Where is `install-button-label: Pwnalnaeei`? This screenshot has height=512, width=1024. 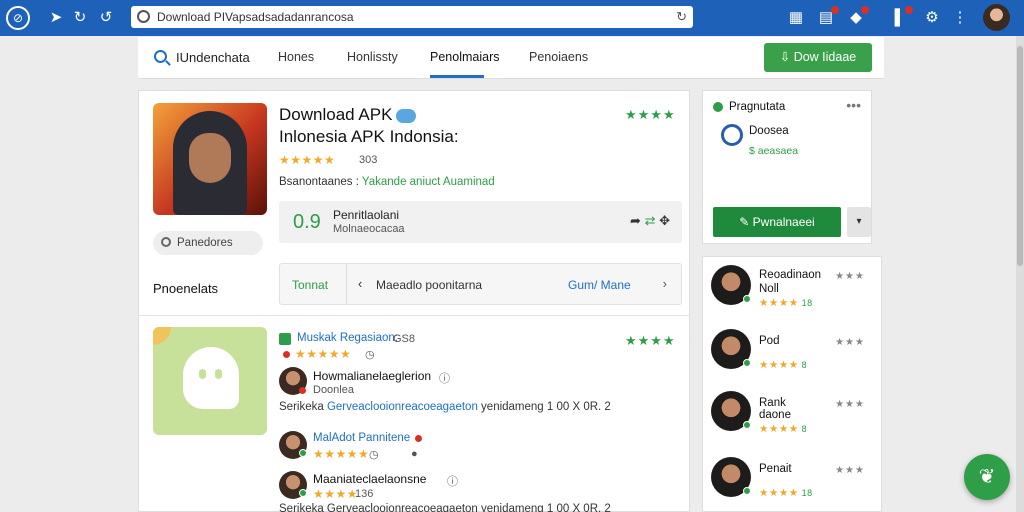 install-button-label: Pwnalnaeei is located at coordinates (783, 222).